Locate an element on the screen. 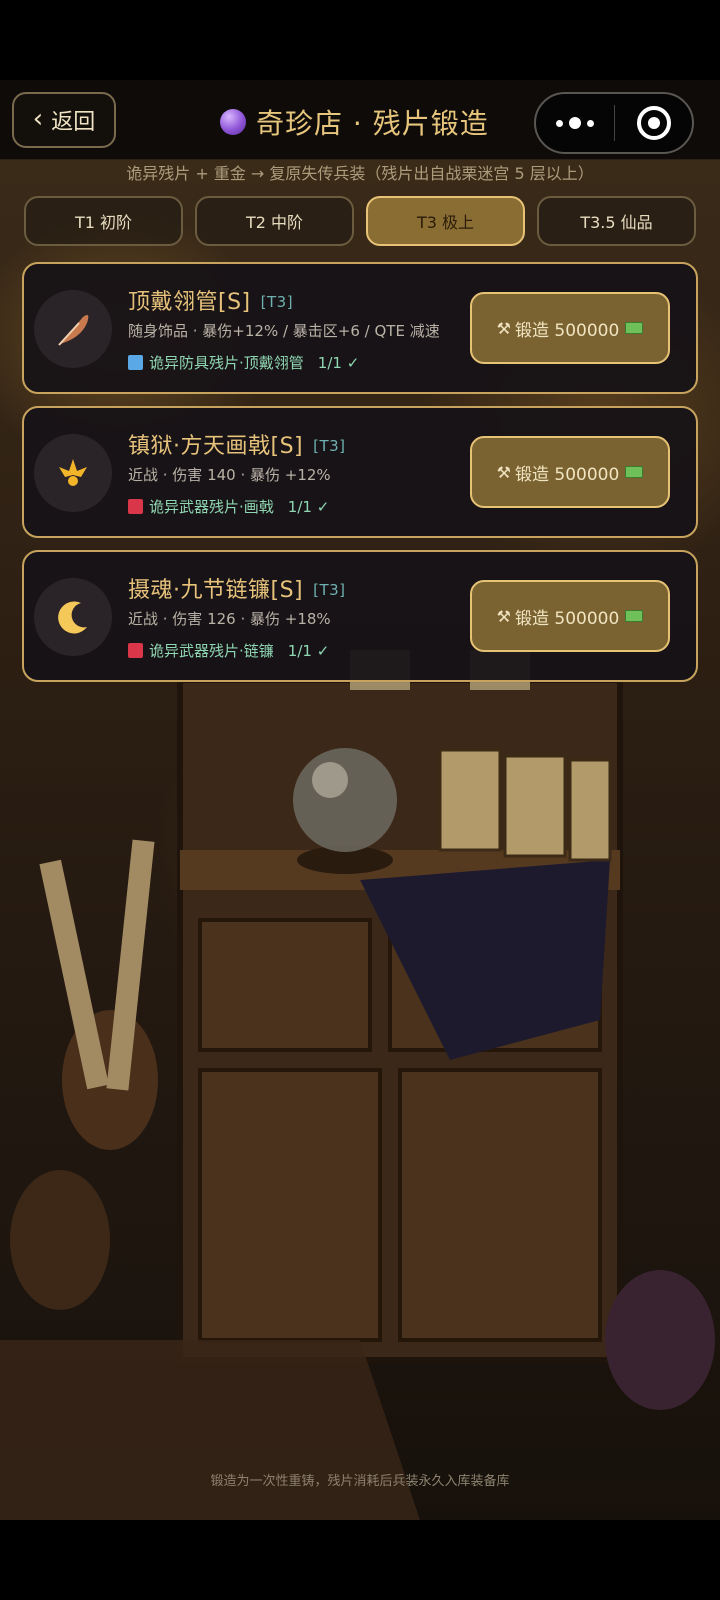 This screenshot has height=1600, width=720. fragment-name: 诡异武器残片·画戟 is located at coordinates (211, 507).